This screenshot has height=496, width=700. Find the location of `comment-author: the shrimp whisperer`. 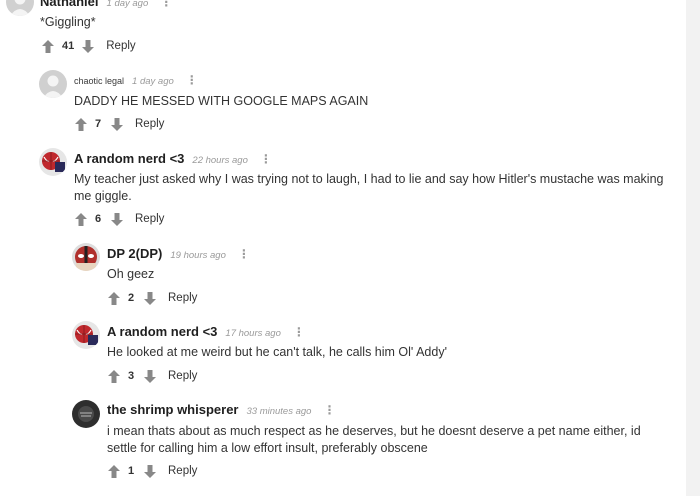

comment-author: the shrimp whisperer is located at coordinates (172, 409).